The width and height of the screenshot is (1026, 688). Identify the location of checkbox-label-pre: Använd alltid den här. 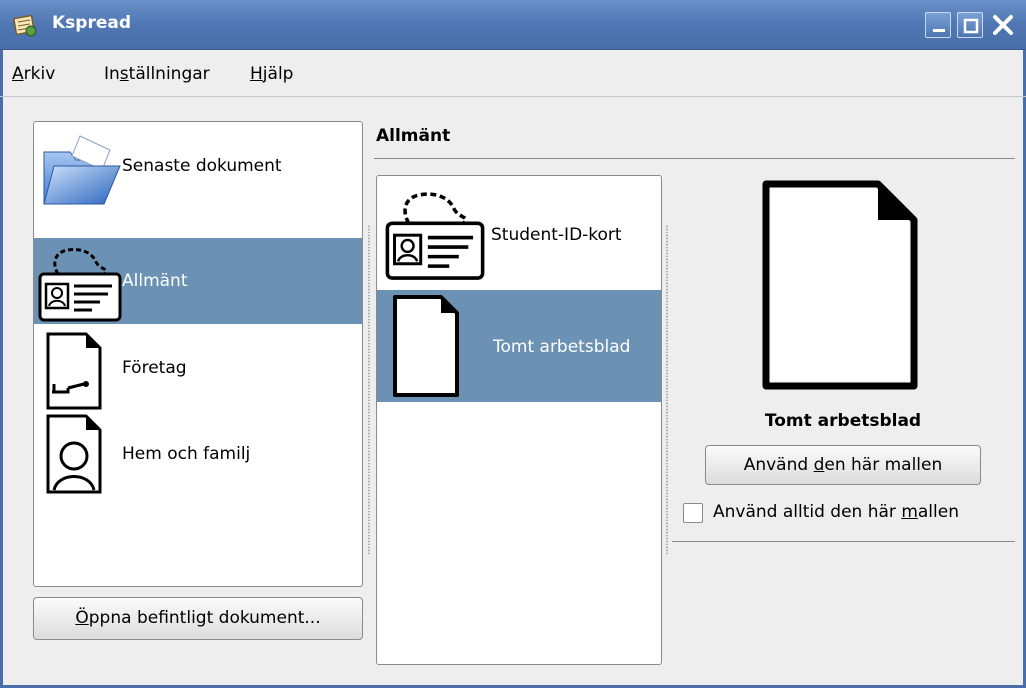
(807, 512).